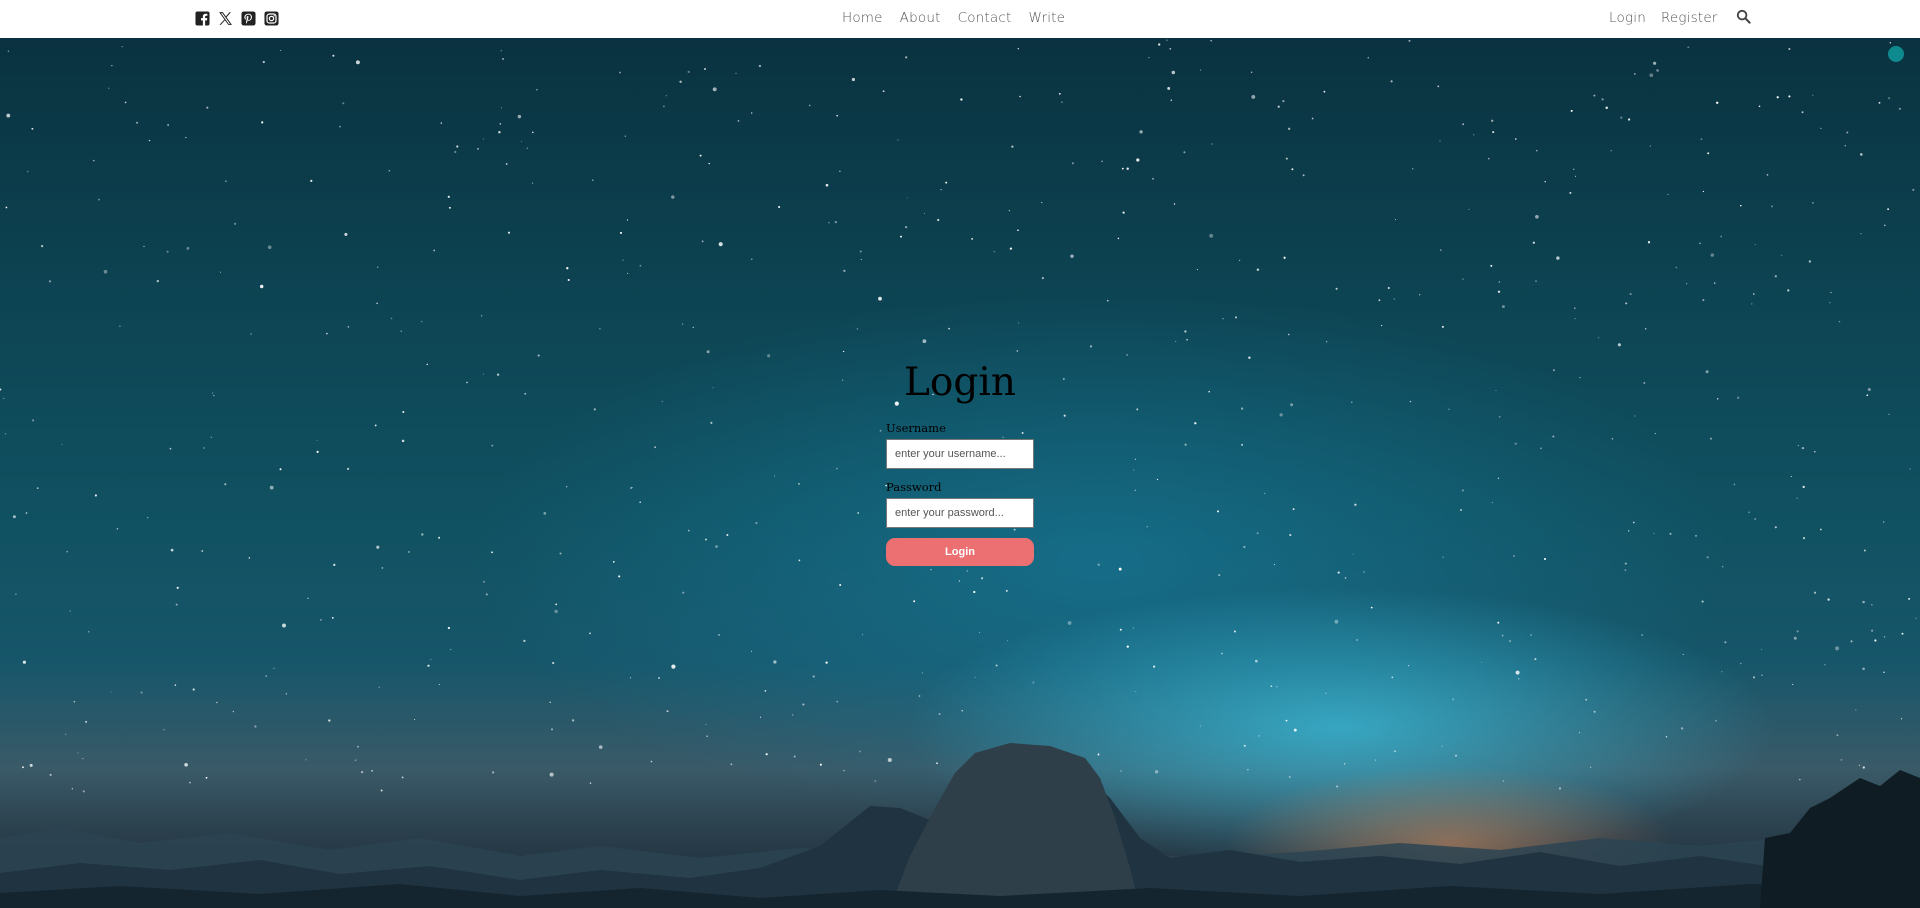  I want to click on nav-contact-link: Contact, so click(985, 18).